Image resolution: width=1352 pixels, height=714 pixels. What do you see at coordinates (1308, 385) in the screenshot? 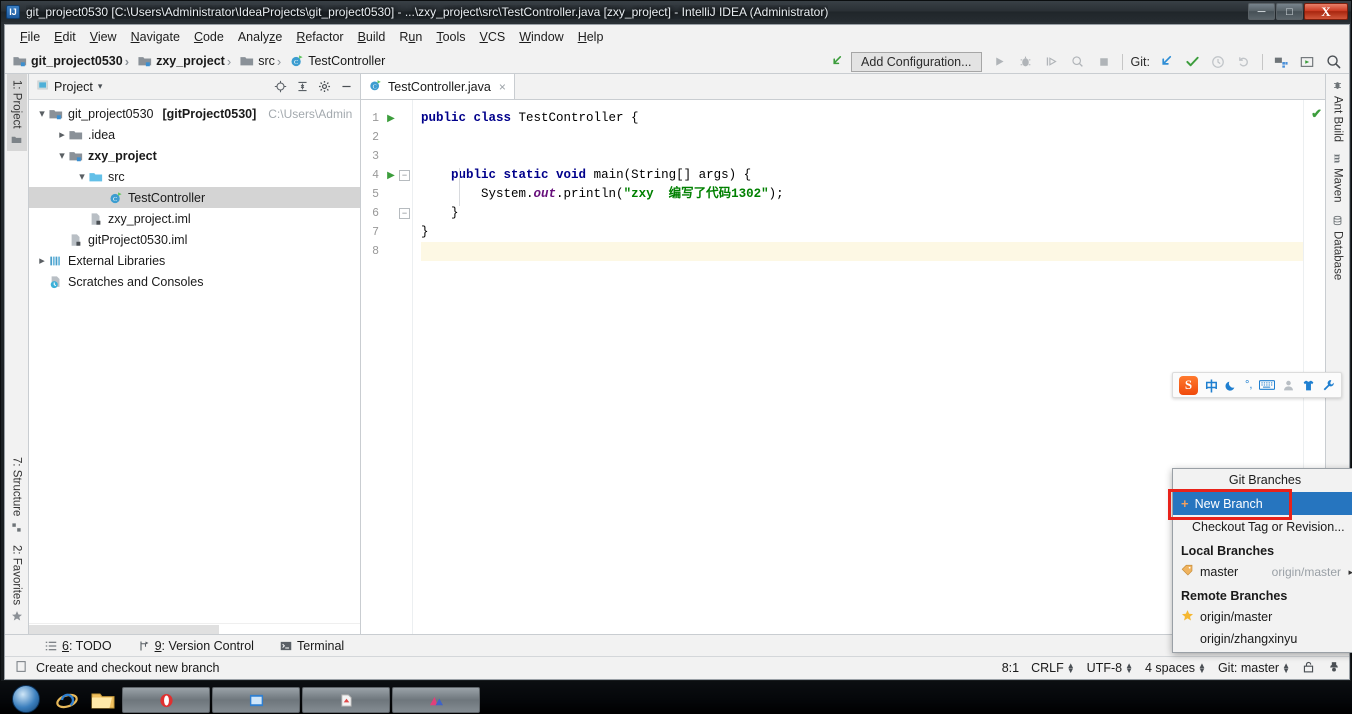
I see `skin-icon` at bounding box center [1308, 385].